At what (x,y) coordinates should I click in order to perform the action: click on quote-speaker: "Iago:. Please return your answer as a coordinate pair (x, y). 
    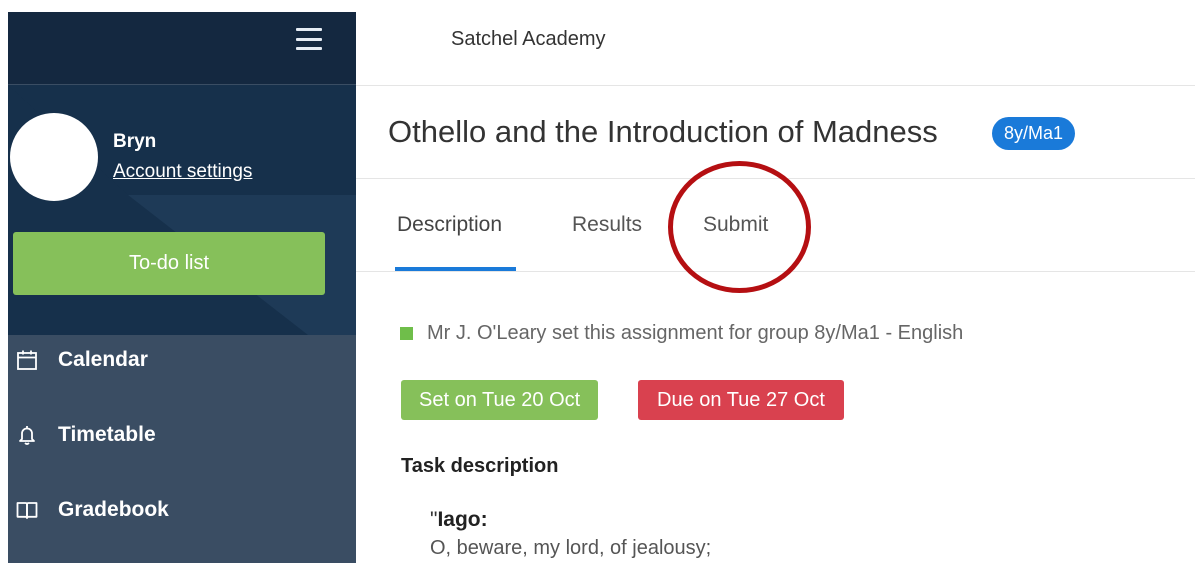
    Looking at the image, I should click on (459, 520).